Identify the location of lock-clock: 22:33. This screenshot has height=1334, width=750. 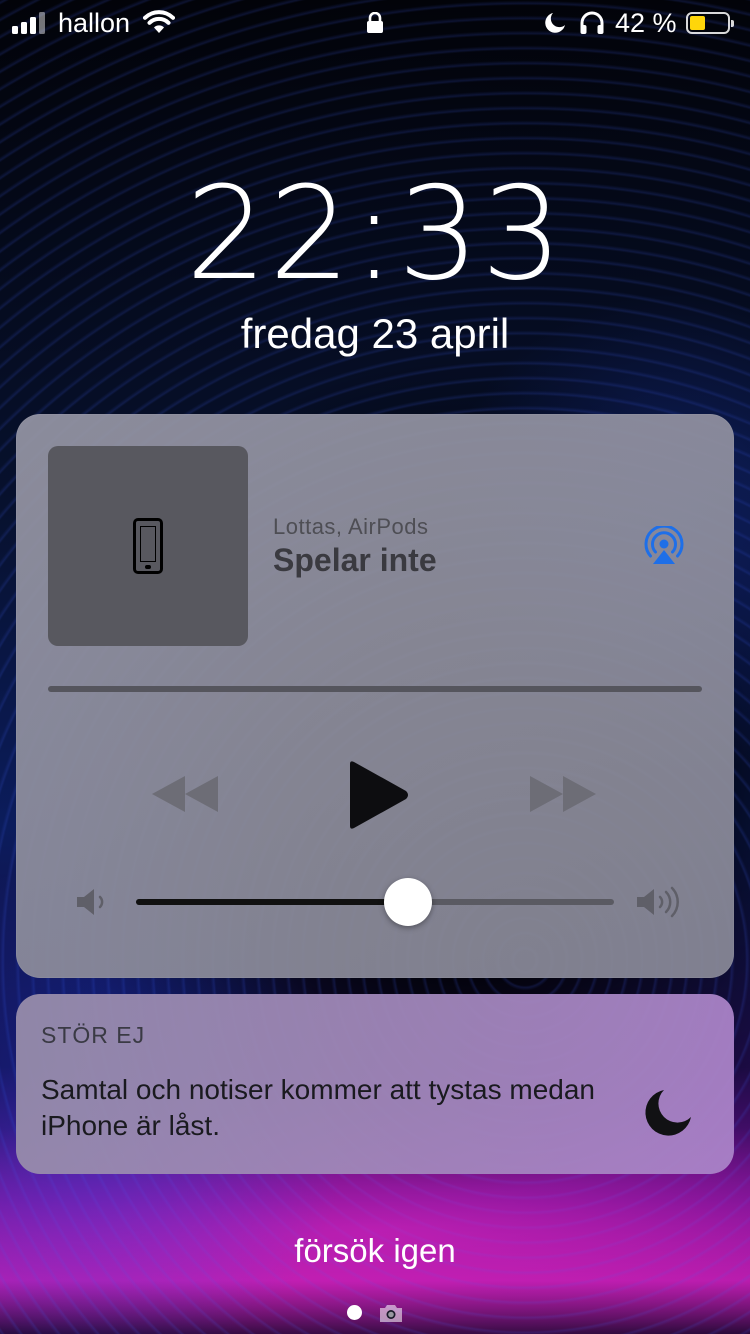
(375, 234).